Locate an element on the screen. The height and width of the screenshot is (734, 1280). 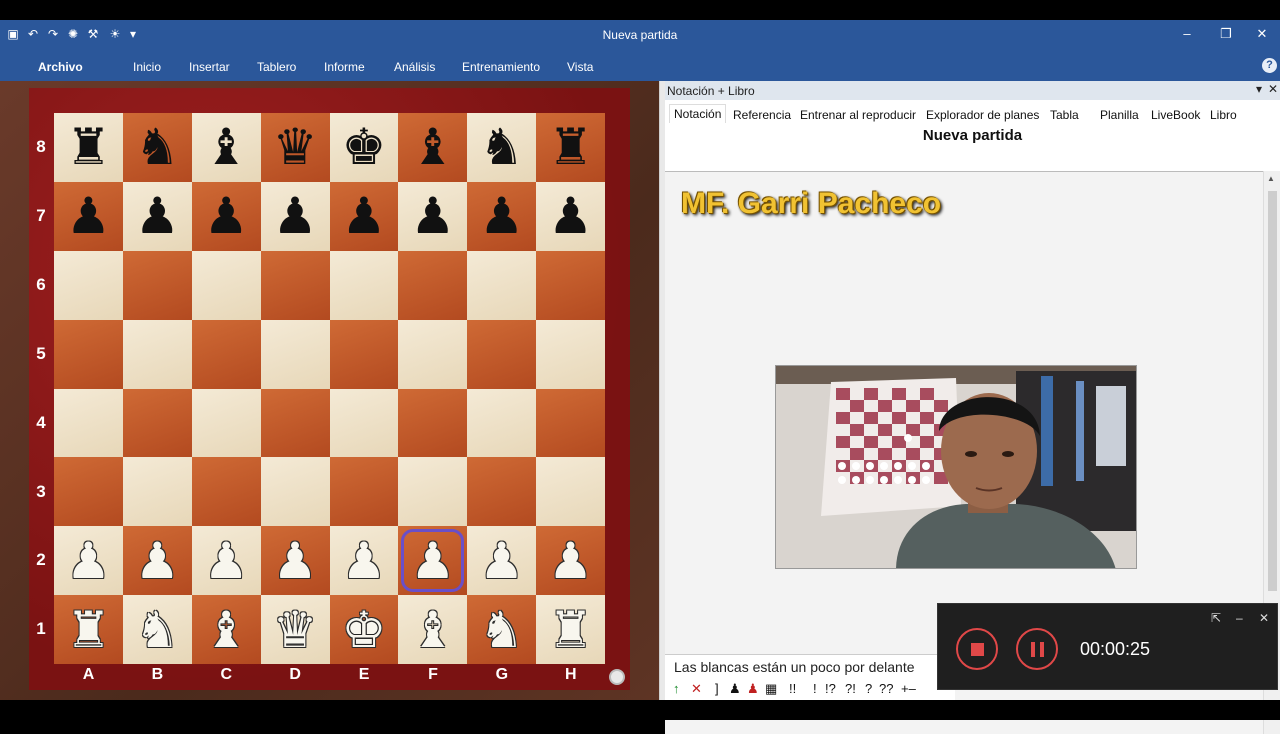
square-e7: ♟ is located at coordinates (364, 216).